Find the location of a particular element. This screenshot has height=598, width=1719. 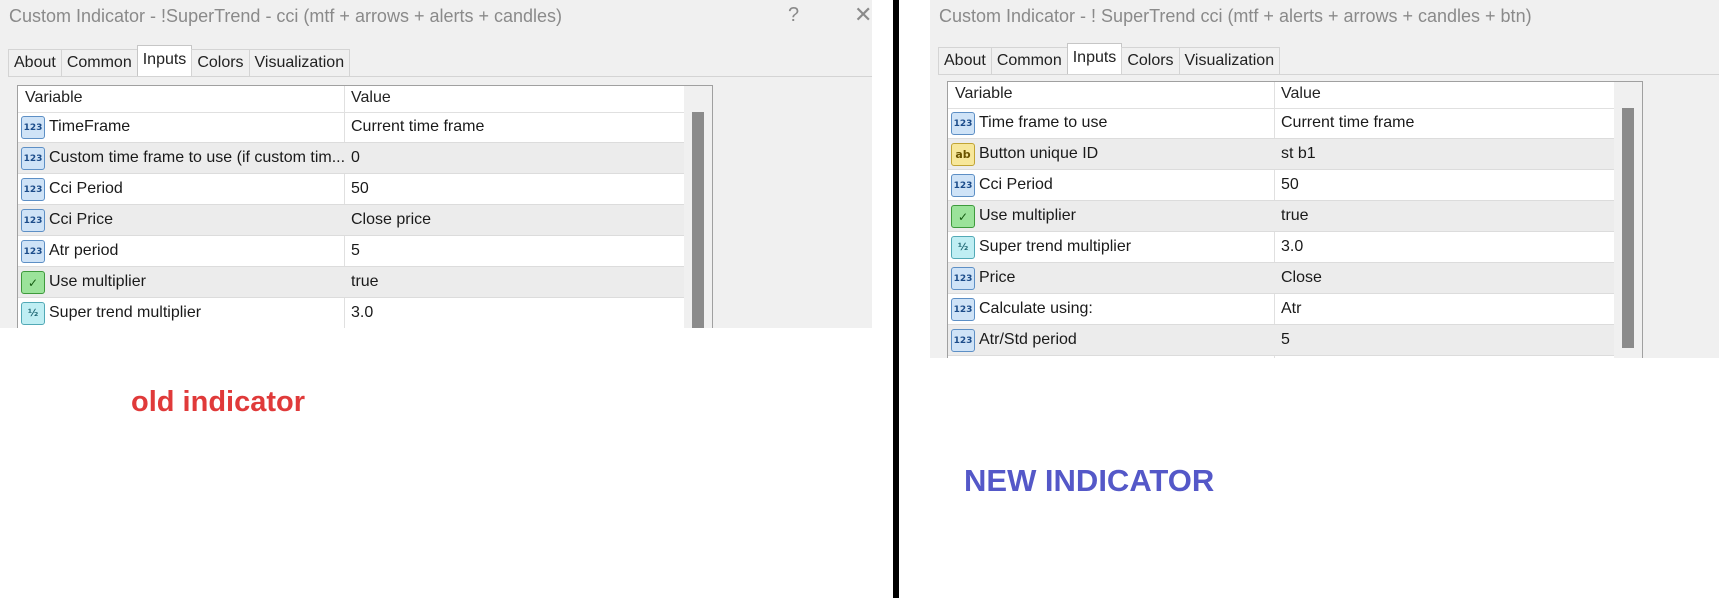

variable-name: Calculate using: is located at coordinates (1036, 308).